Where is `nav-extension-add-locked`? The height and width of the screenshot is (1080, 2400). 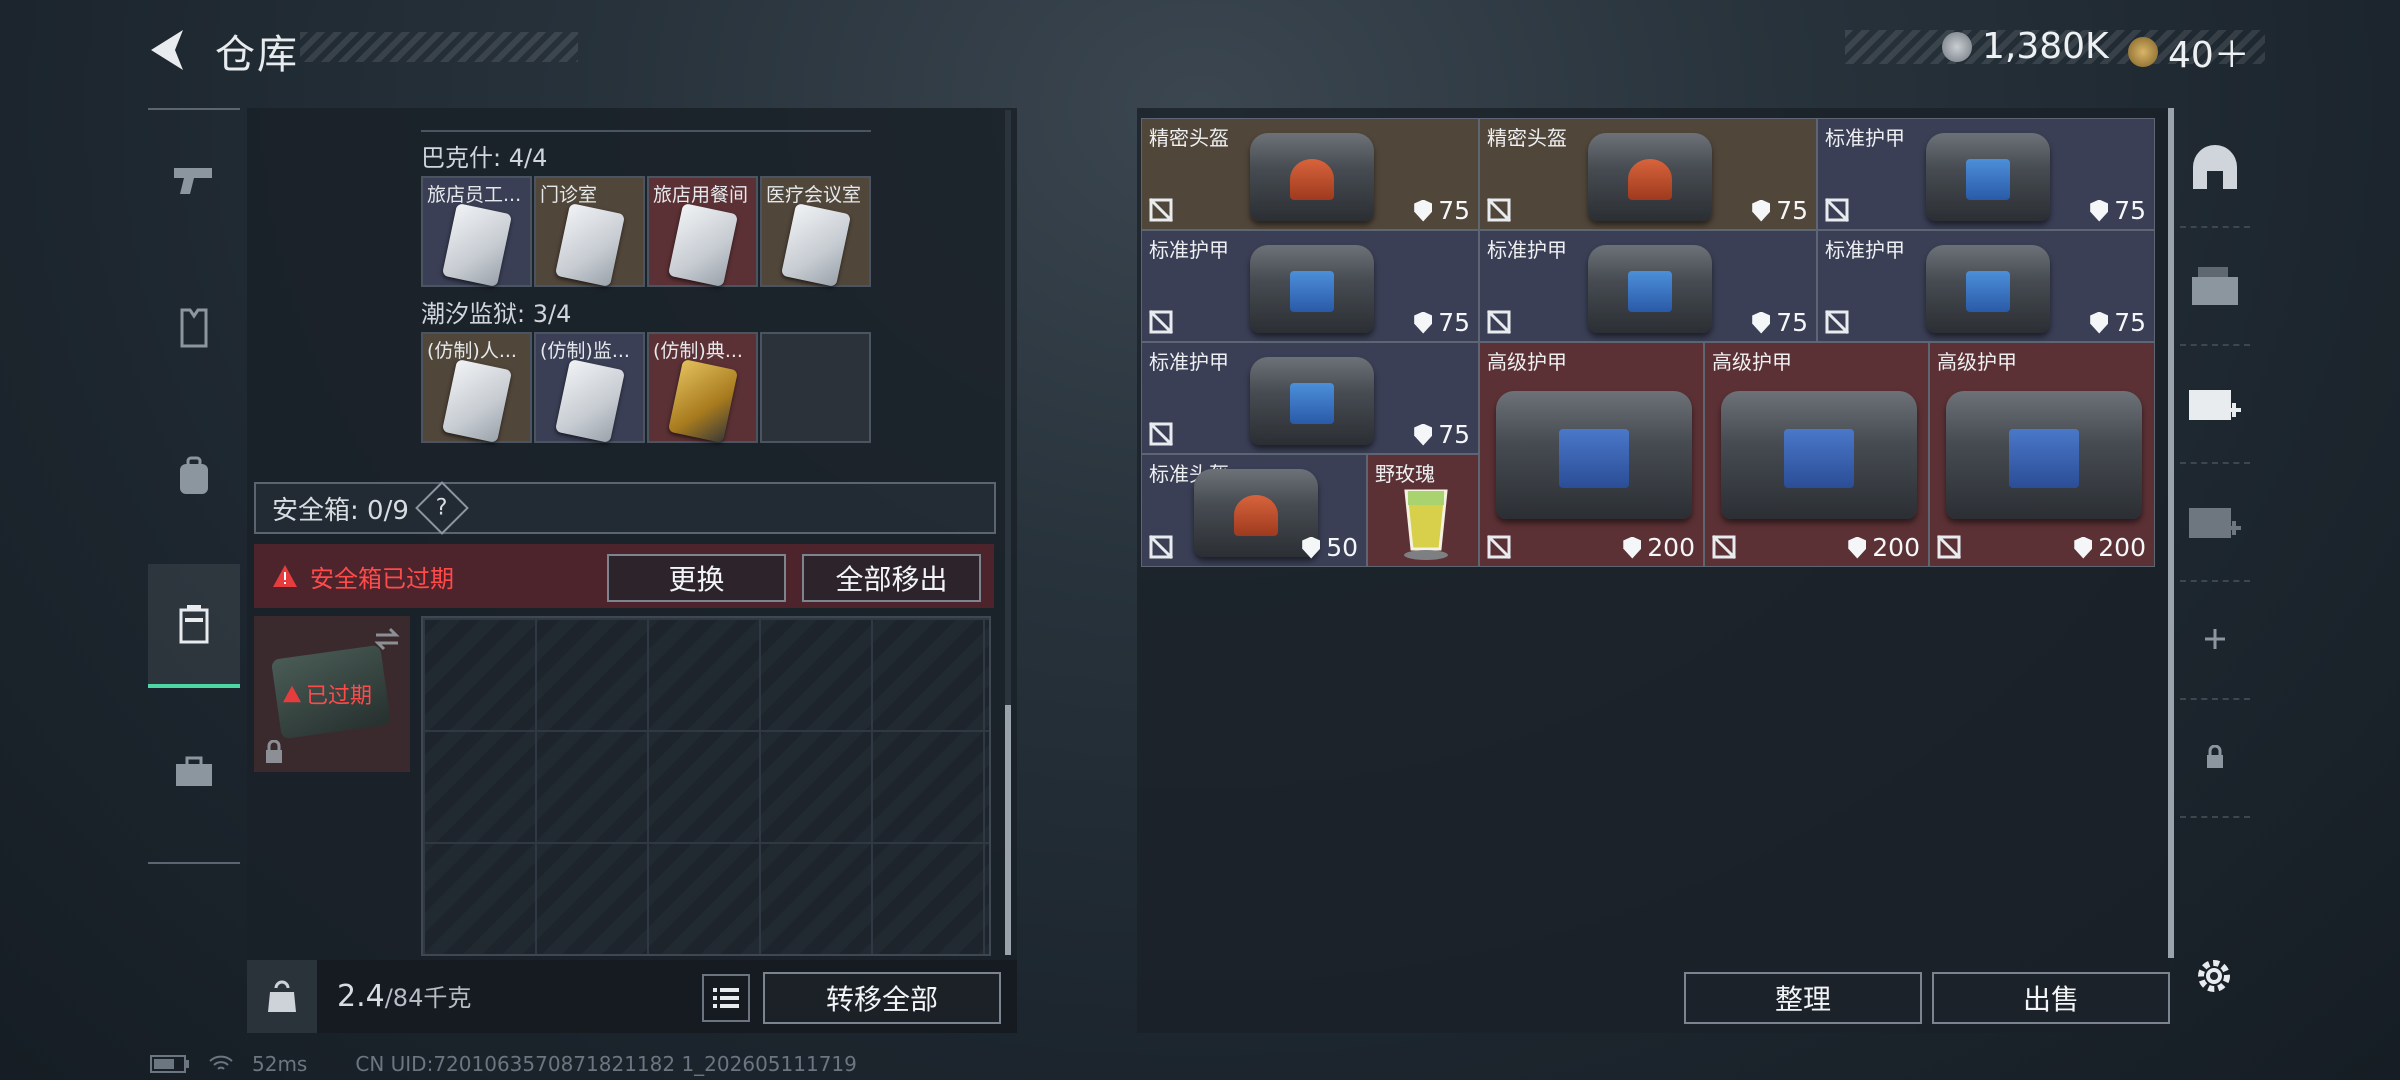
nav-extension-add-locked is located at coordinates (2215, 522).